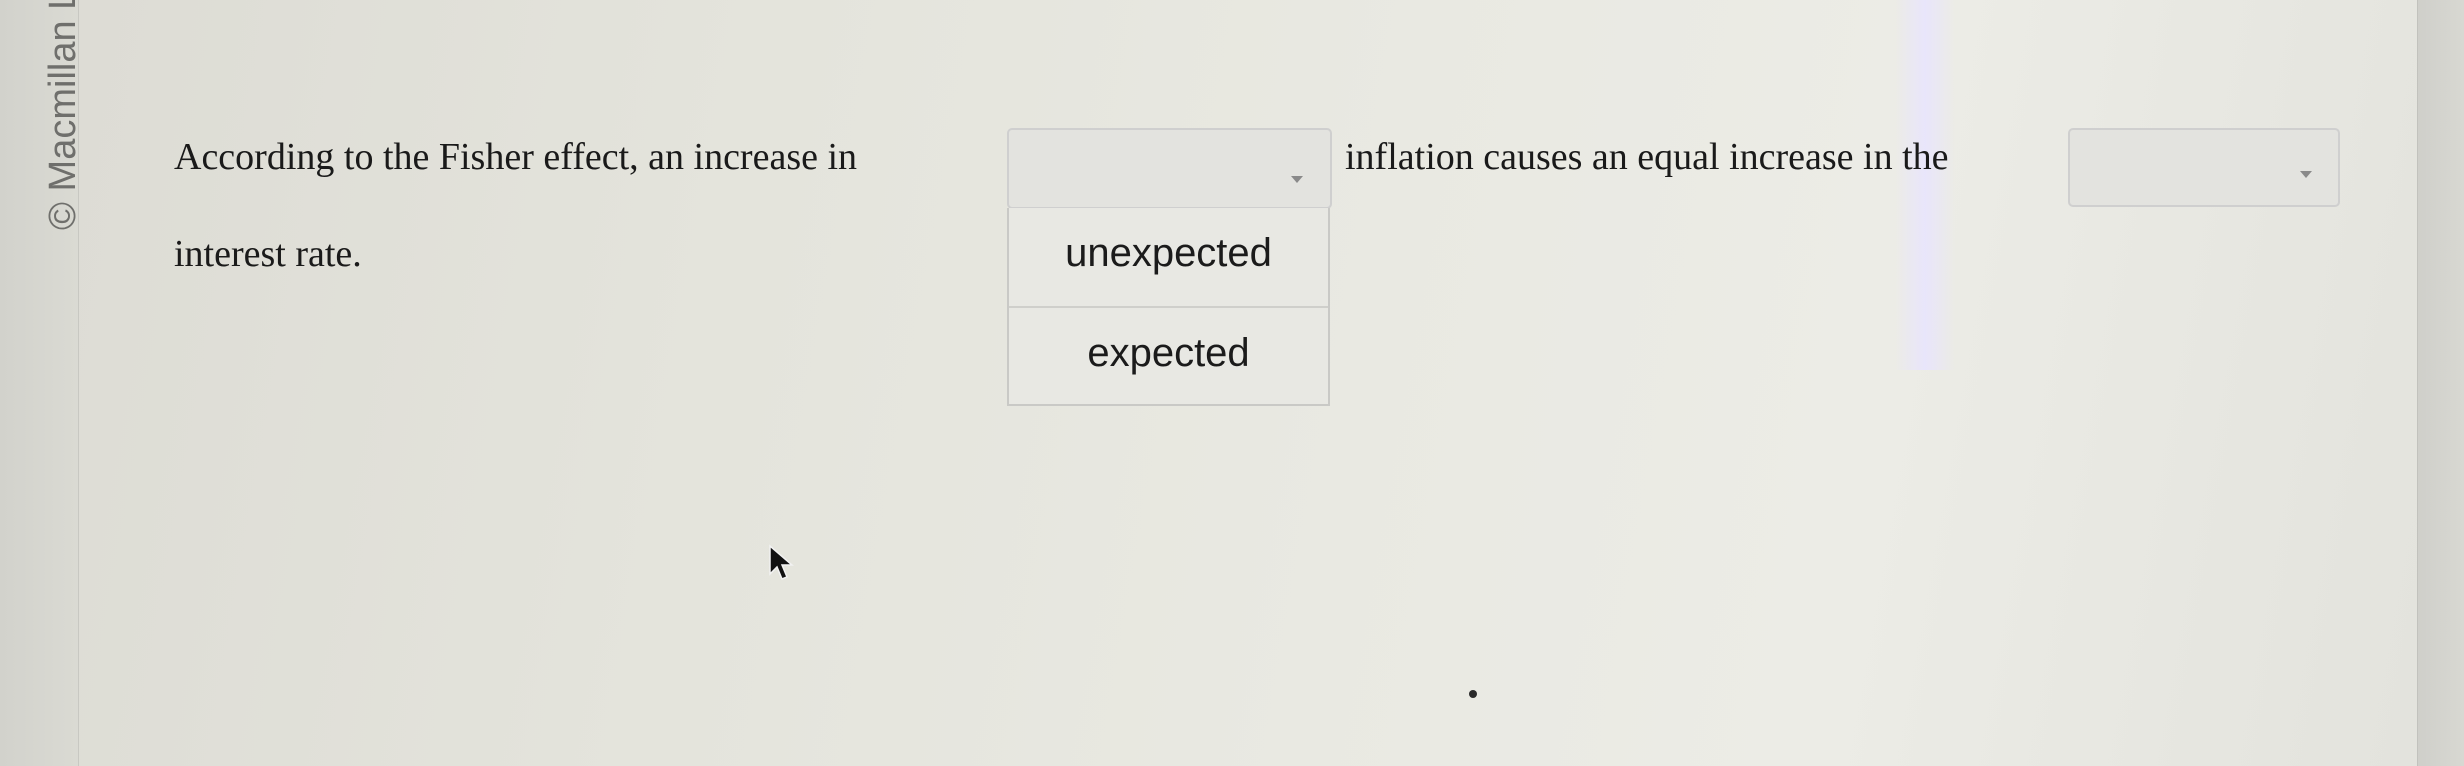 Image resolution: width=2464 pixels, height=766 pixels. Describe the element at coordinates (782, 562) in the screenshot. I see `mouse-pointer-icon` at that location.